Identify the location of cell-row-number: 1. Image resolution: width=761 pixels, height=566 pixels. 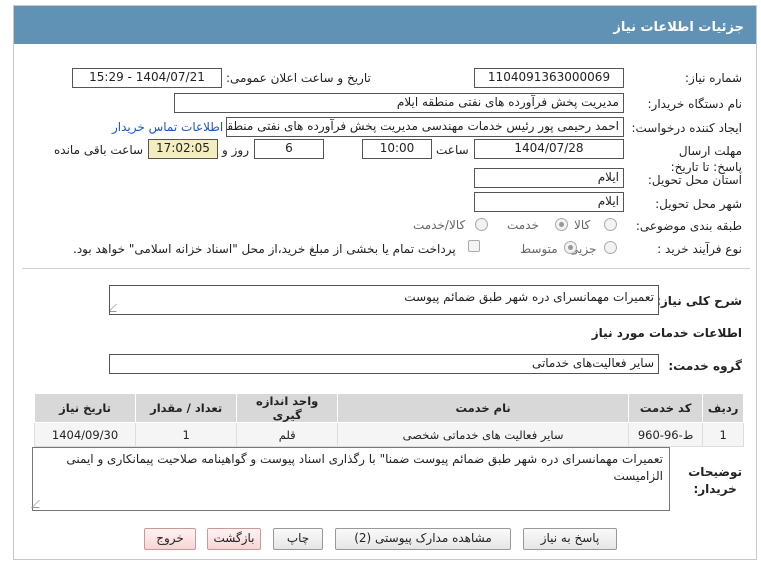
(723, 434).